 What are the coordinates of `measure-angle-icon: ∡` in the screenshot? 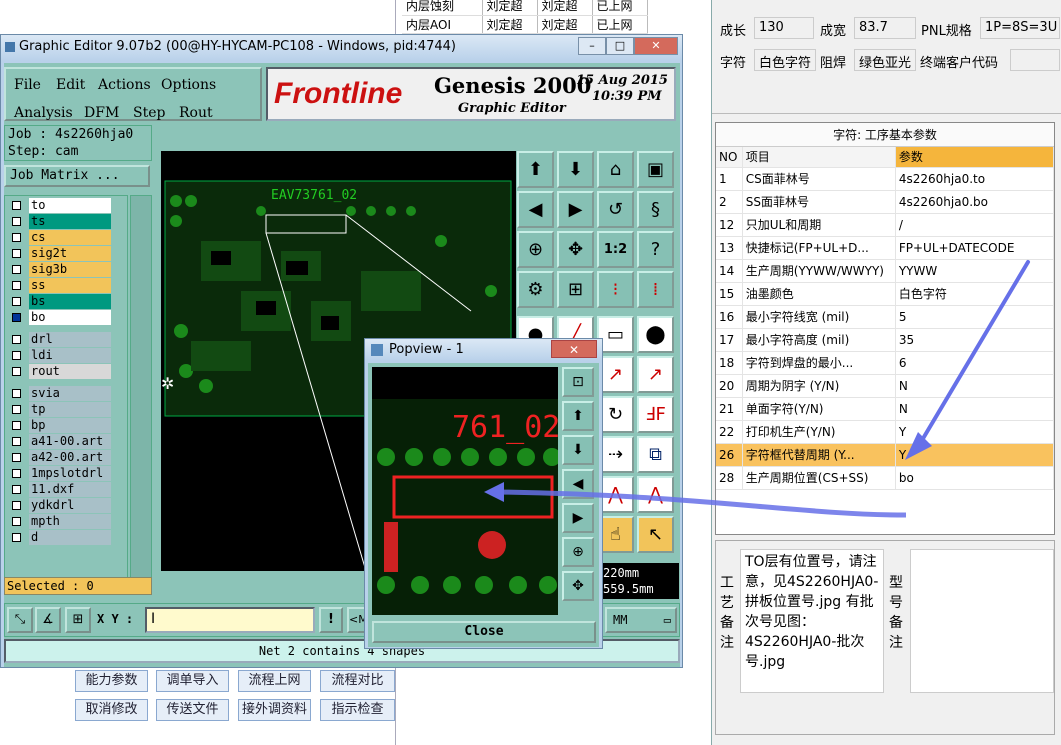 It's located at (48, 620).